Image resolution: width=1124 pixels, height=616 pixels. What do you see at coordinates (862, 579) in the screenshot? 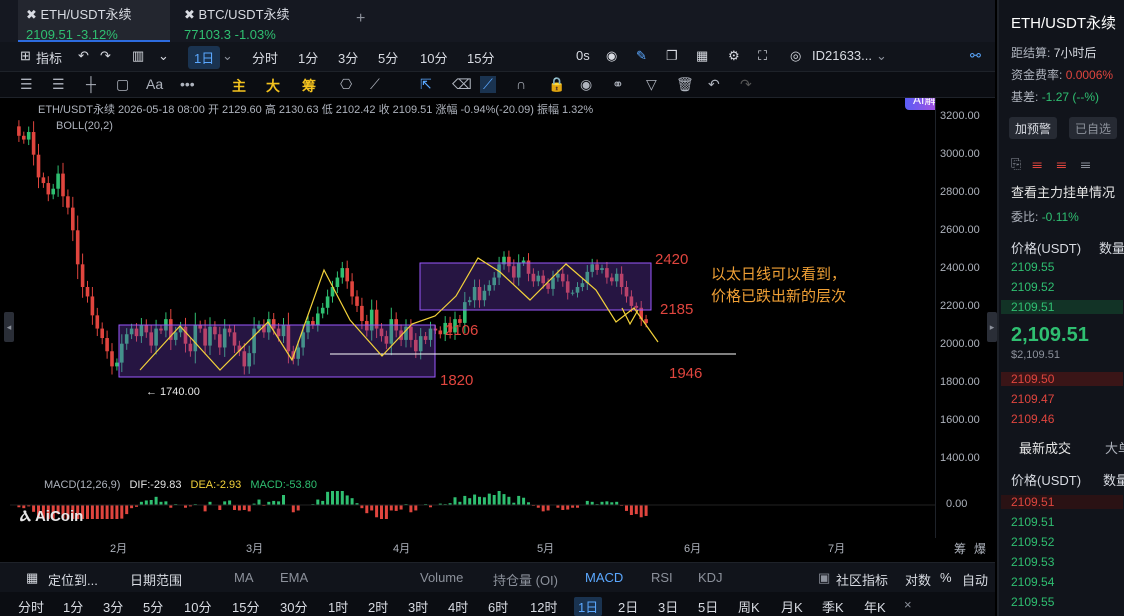
I see `community-indicators: 社区指标` at bounding box center [862, 579].